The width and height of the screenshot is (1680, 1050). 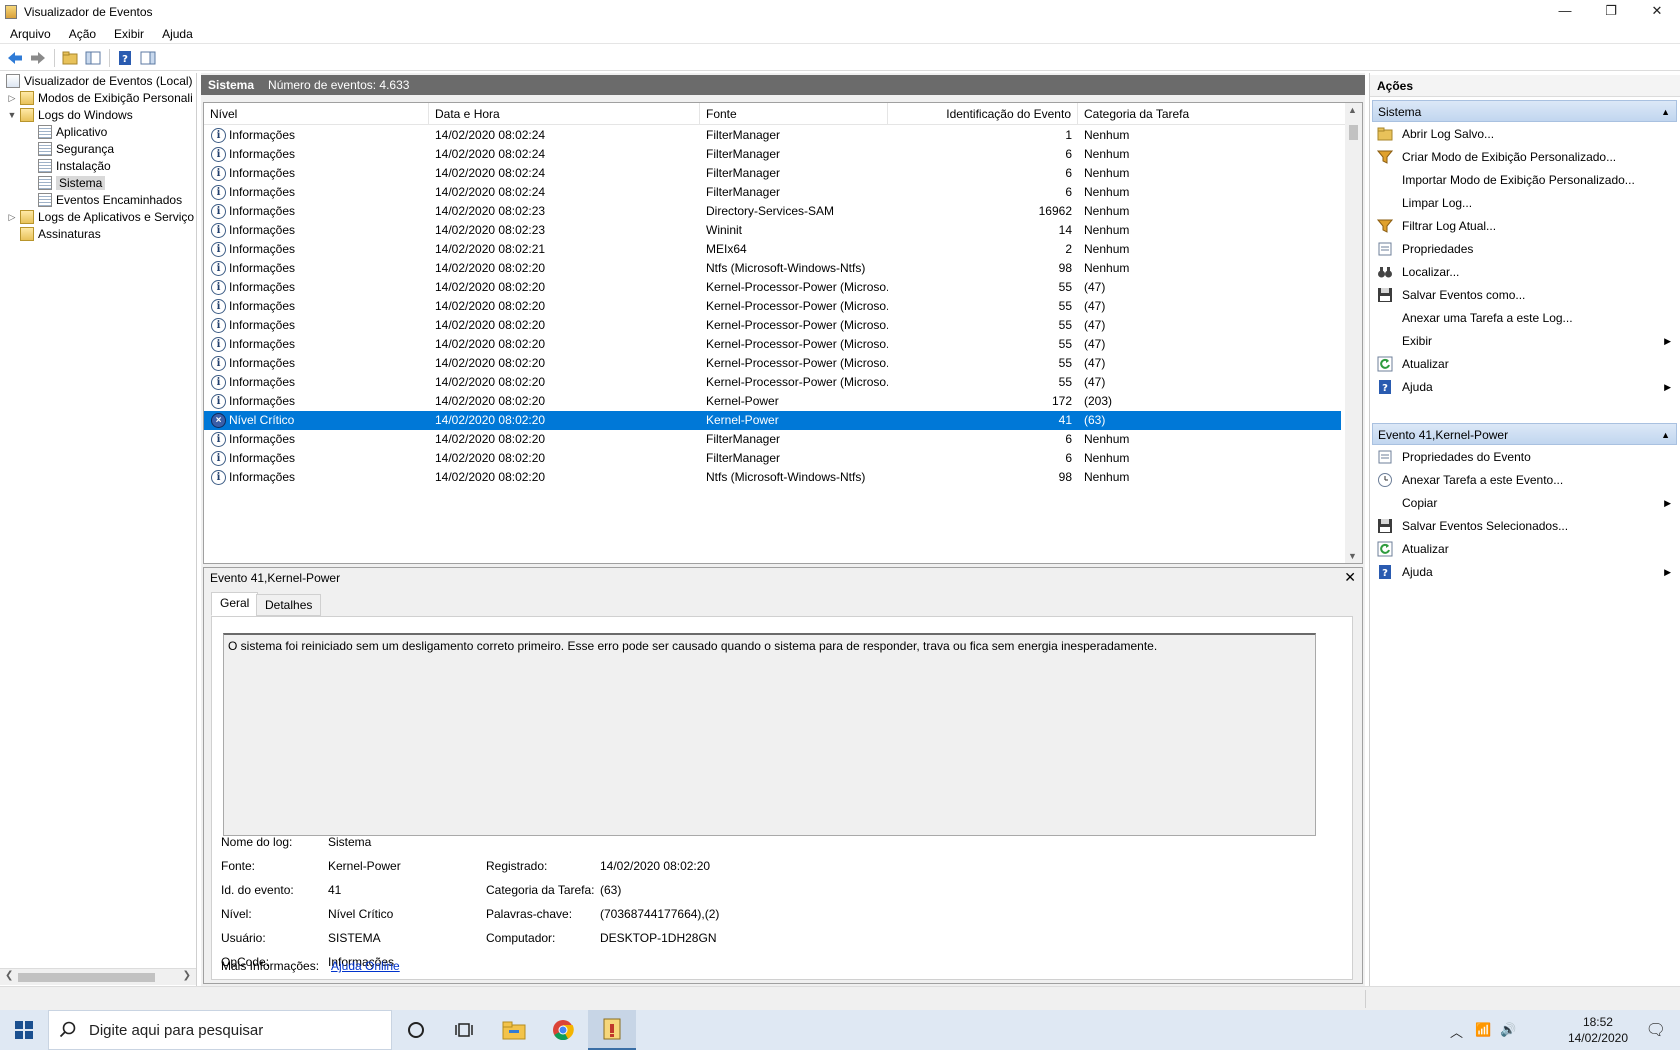 I want to click on column-header-task-category: Categoria da Tarefa, so click(x=1212, y=114).